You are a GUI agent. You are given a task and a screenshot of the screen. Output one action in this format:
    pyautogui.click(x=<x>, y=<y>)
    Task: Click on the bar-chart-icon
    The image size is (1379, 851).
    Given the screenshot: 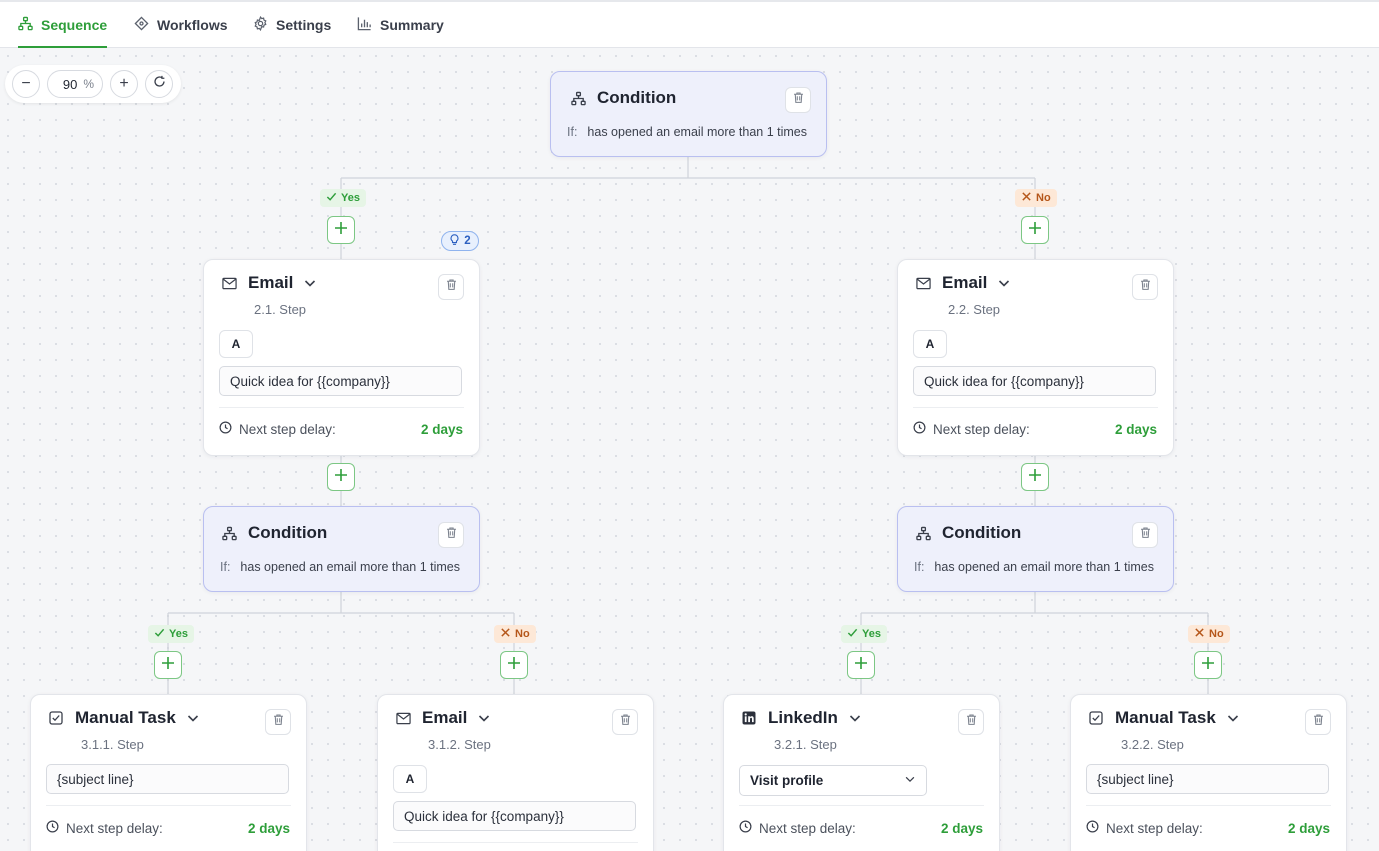 What is the action you would take?
    pyautogui.click(x=364, y=25)
    